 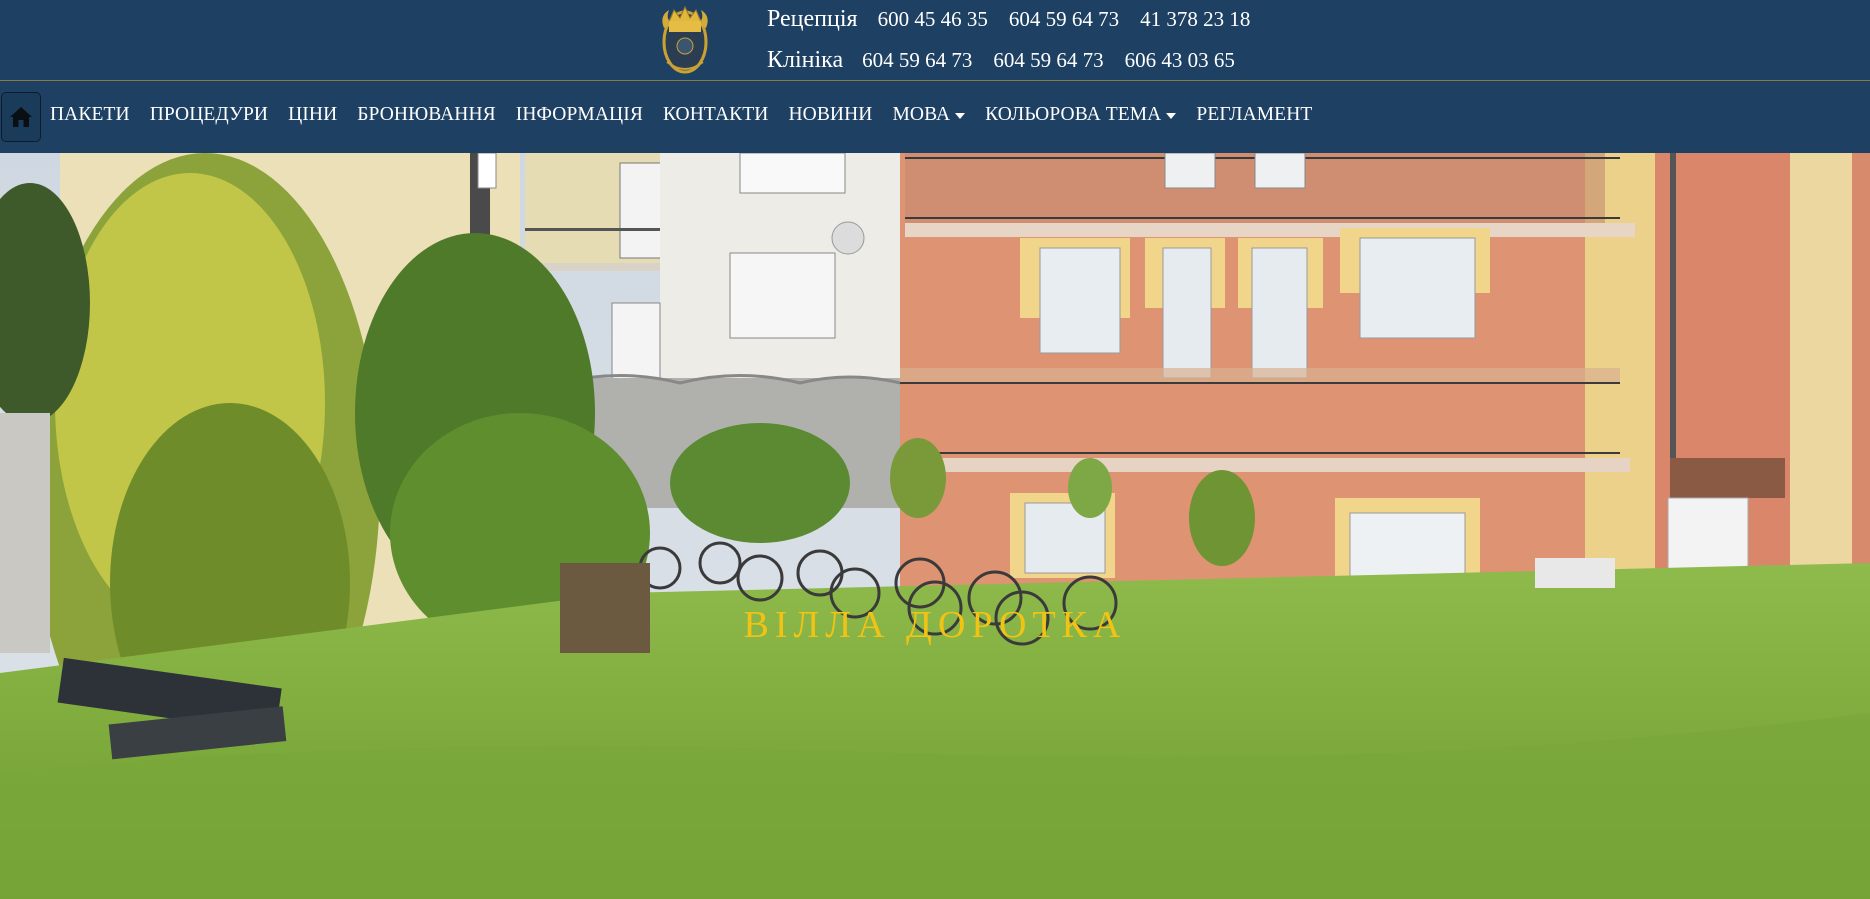 I want to click on clinic-phone-1: 604 59 64 73, so click(x=917, y=60).